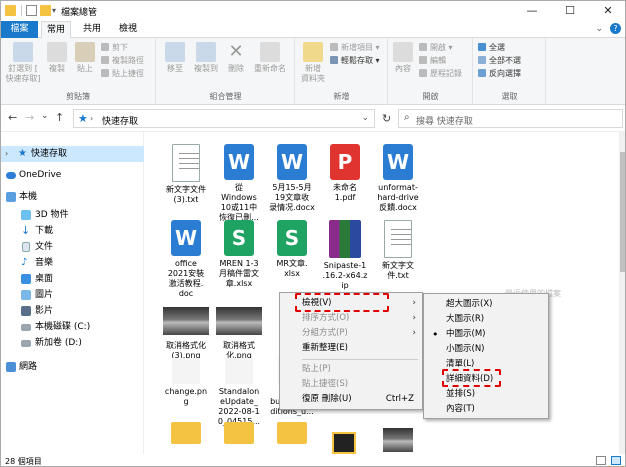  Describe the element at coordinates (72, 231) in the screenshot. I see `nav-item-downloads: ↓ 下載` at that location.